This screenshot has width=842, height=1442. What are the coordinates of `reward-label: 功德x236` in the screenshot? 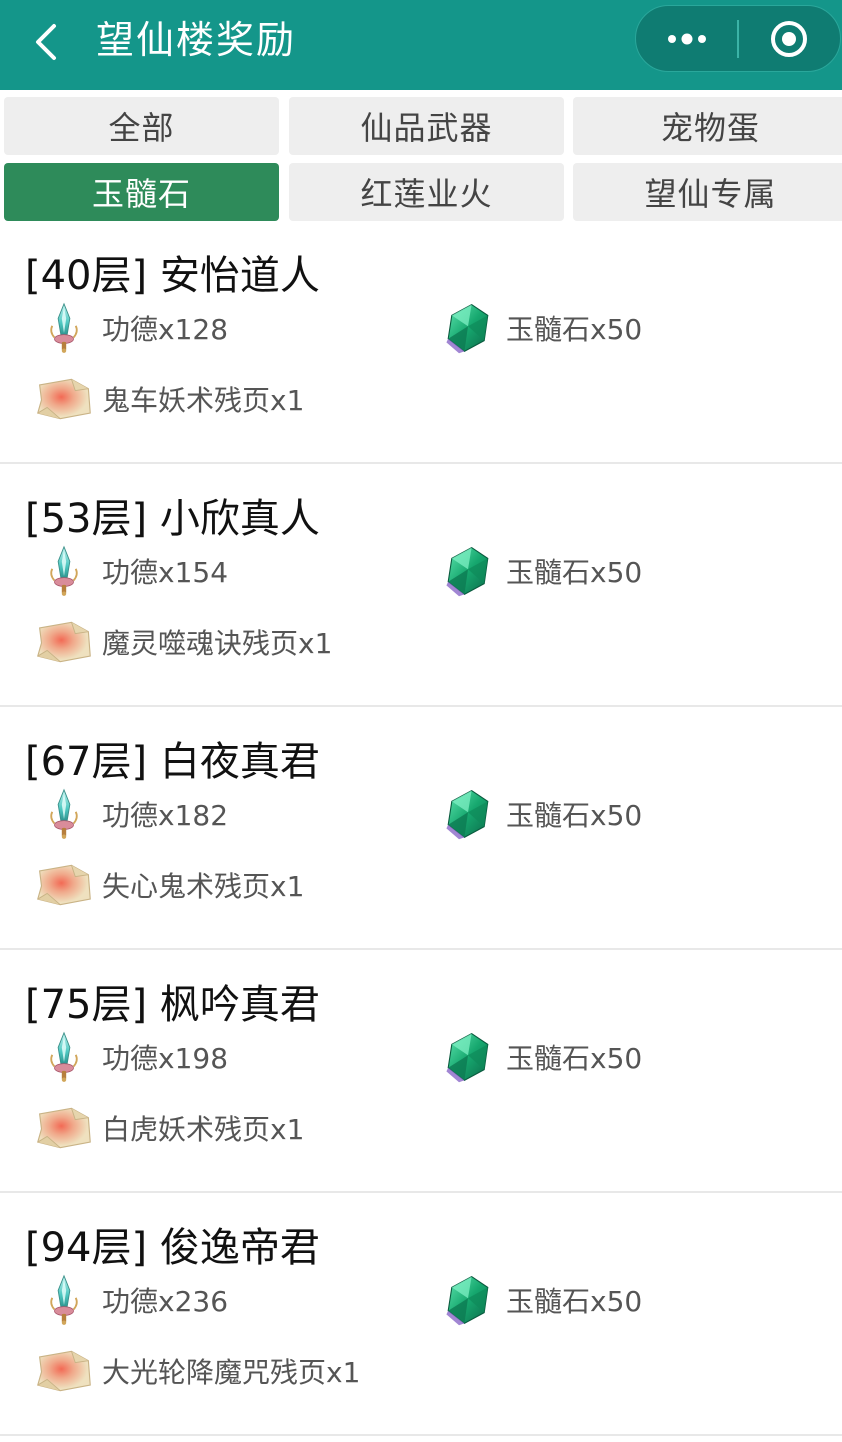 It's located at (165, 1301).